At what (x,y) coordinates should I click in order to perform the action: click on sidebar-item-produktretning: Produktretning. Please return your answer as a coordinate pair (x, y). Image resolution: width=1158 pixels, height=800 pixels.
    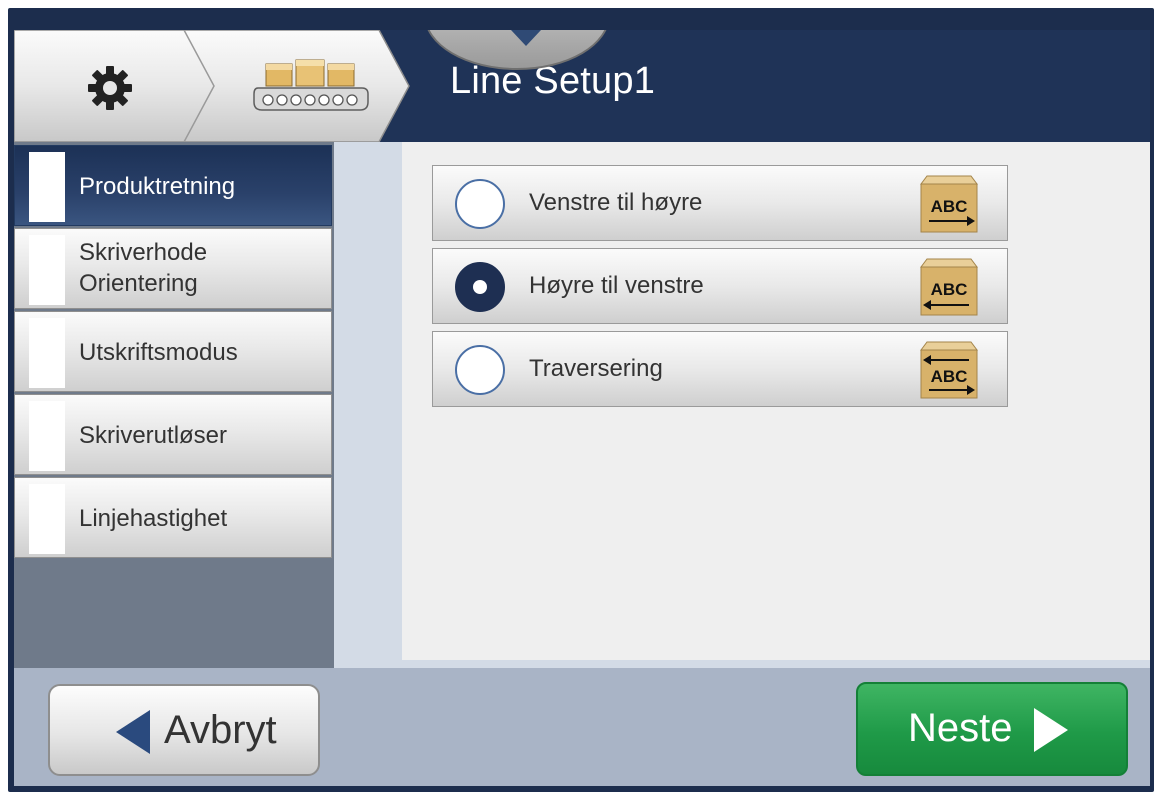
    Looking at the image, I should click on (173, 185).